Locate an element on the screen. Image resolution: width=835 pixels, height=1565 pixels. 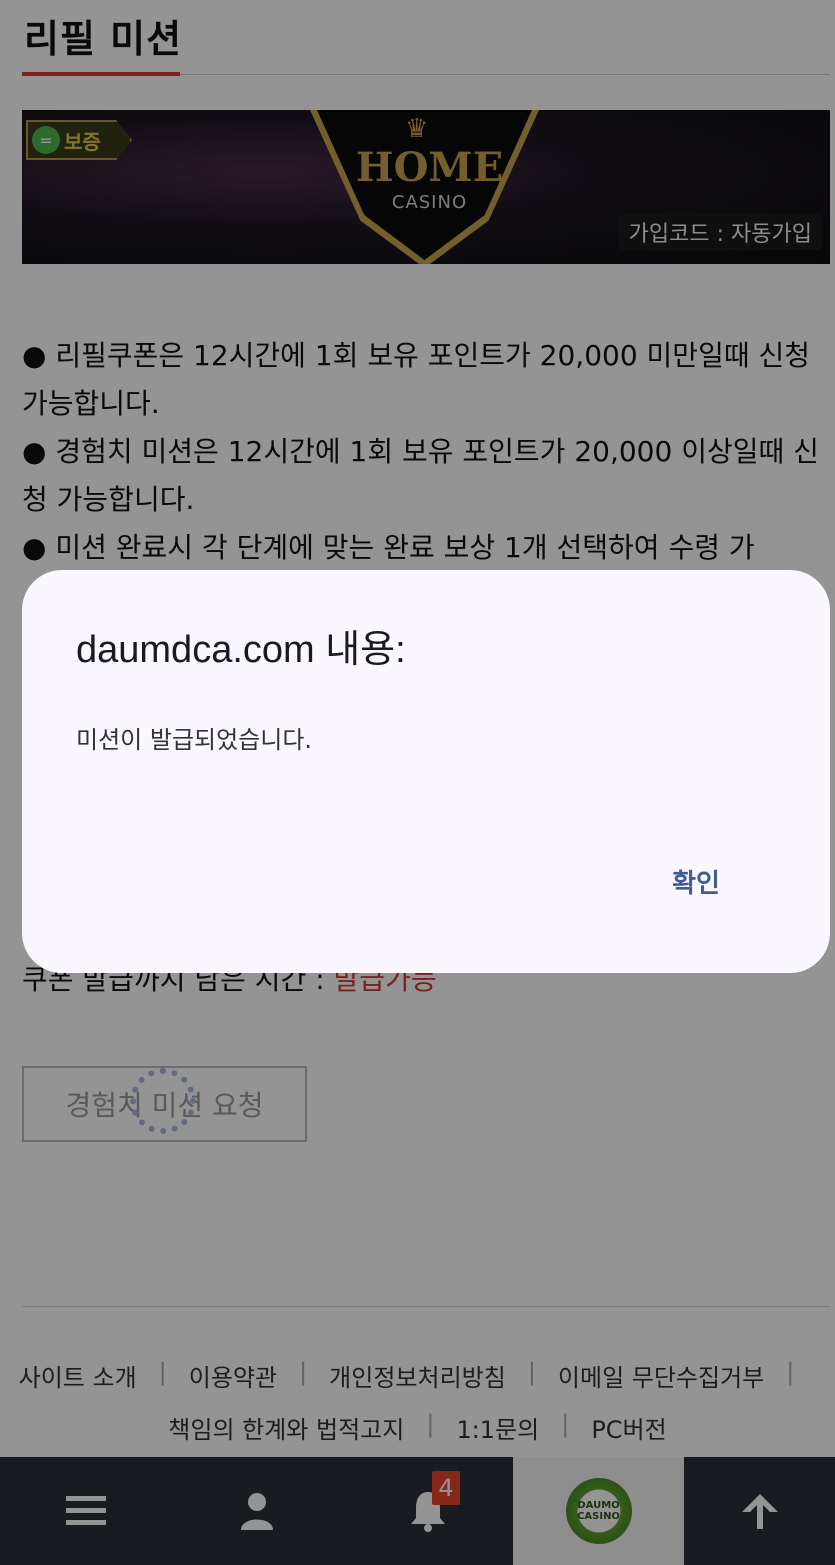
dialog-title: daumdca.com 내용: is located at coordinates (241, 650).